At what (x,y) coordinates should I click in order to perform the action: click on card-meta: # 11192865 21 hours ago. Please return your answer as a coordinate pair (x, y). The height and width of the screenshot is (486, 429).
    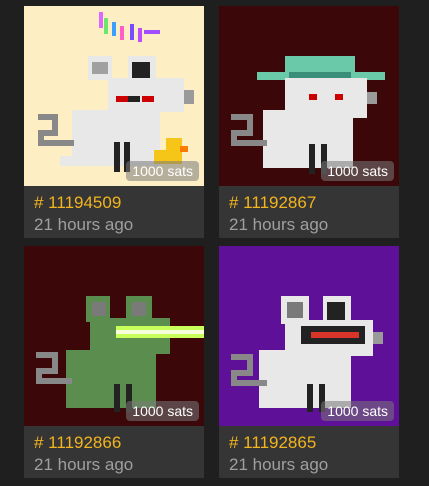
    Looking at the image, I should click on (278, 454).